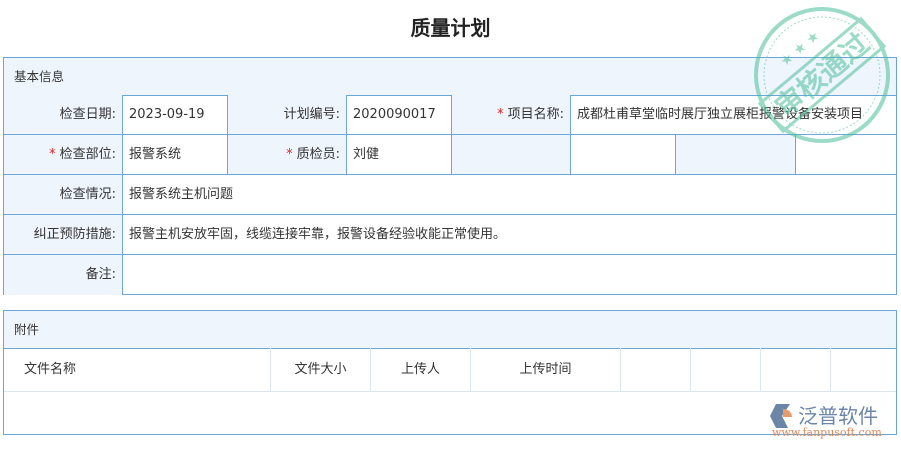 Image resolution: width=901 pixels, height=449 pixels. What do you see at coordinates (399, 155) in the screenshot?
I see `inspector-value: 刘健` at bounding box center [399, 155].